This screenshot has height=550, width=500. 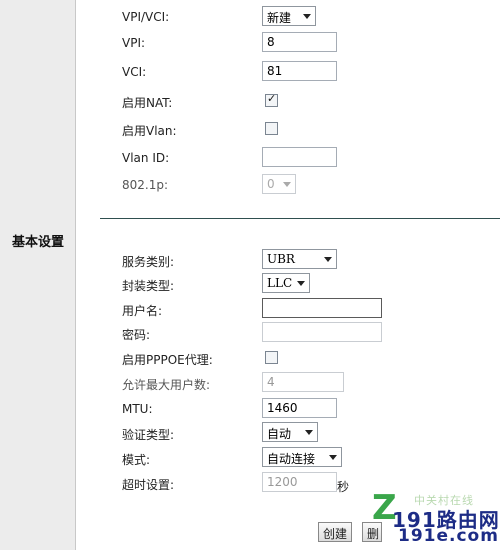 I want to click on enable-nat-checkbox: ✓, so click(x=271, y=99).